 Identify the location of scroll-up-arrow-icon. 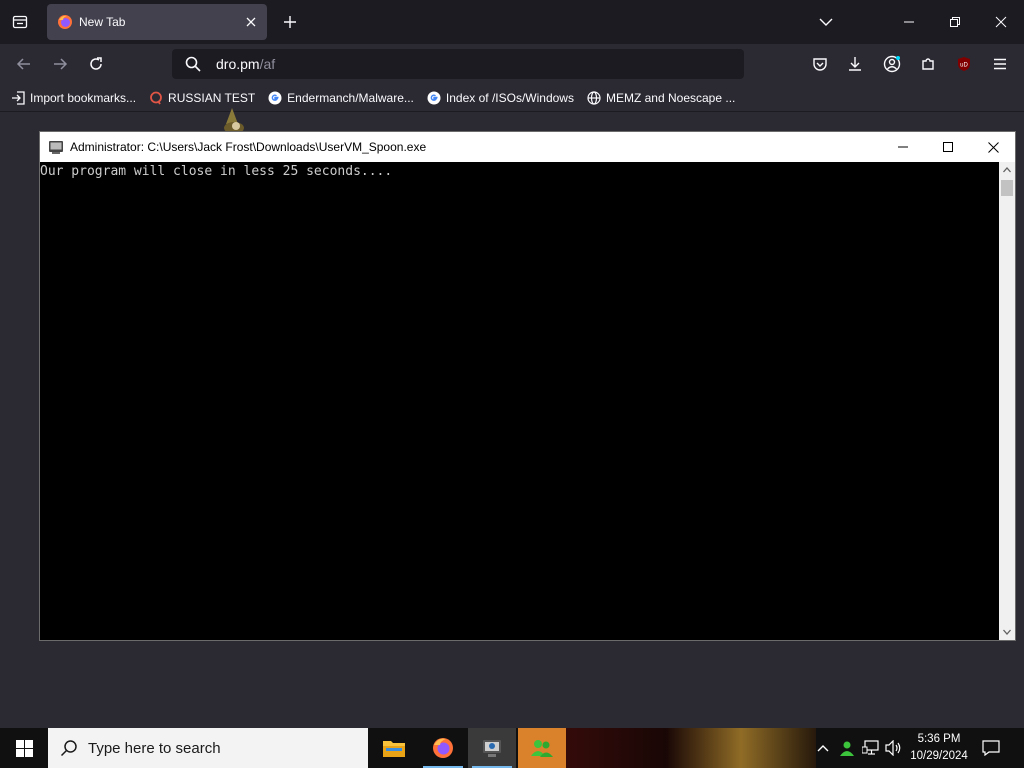
(1007, 170).